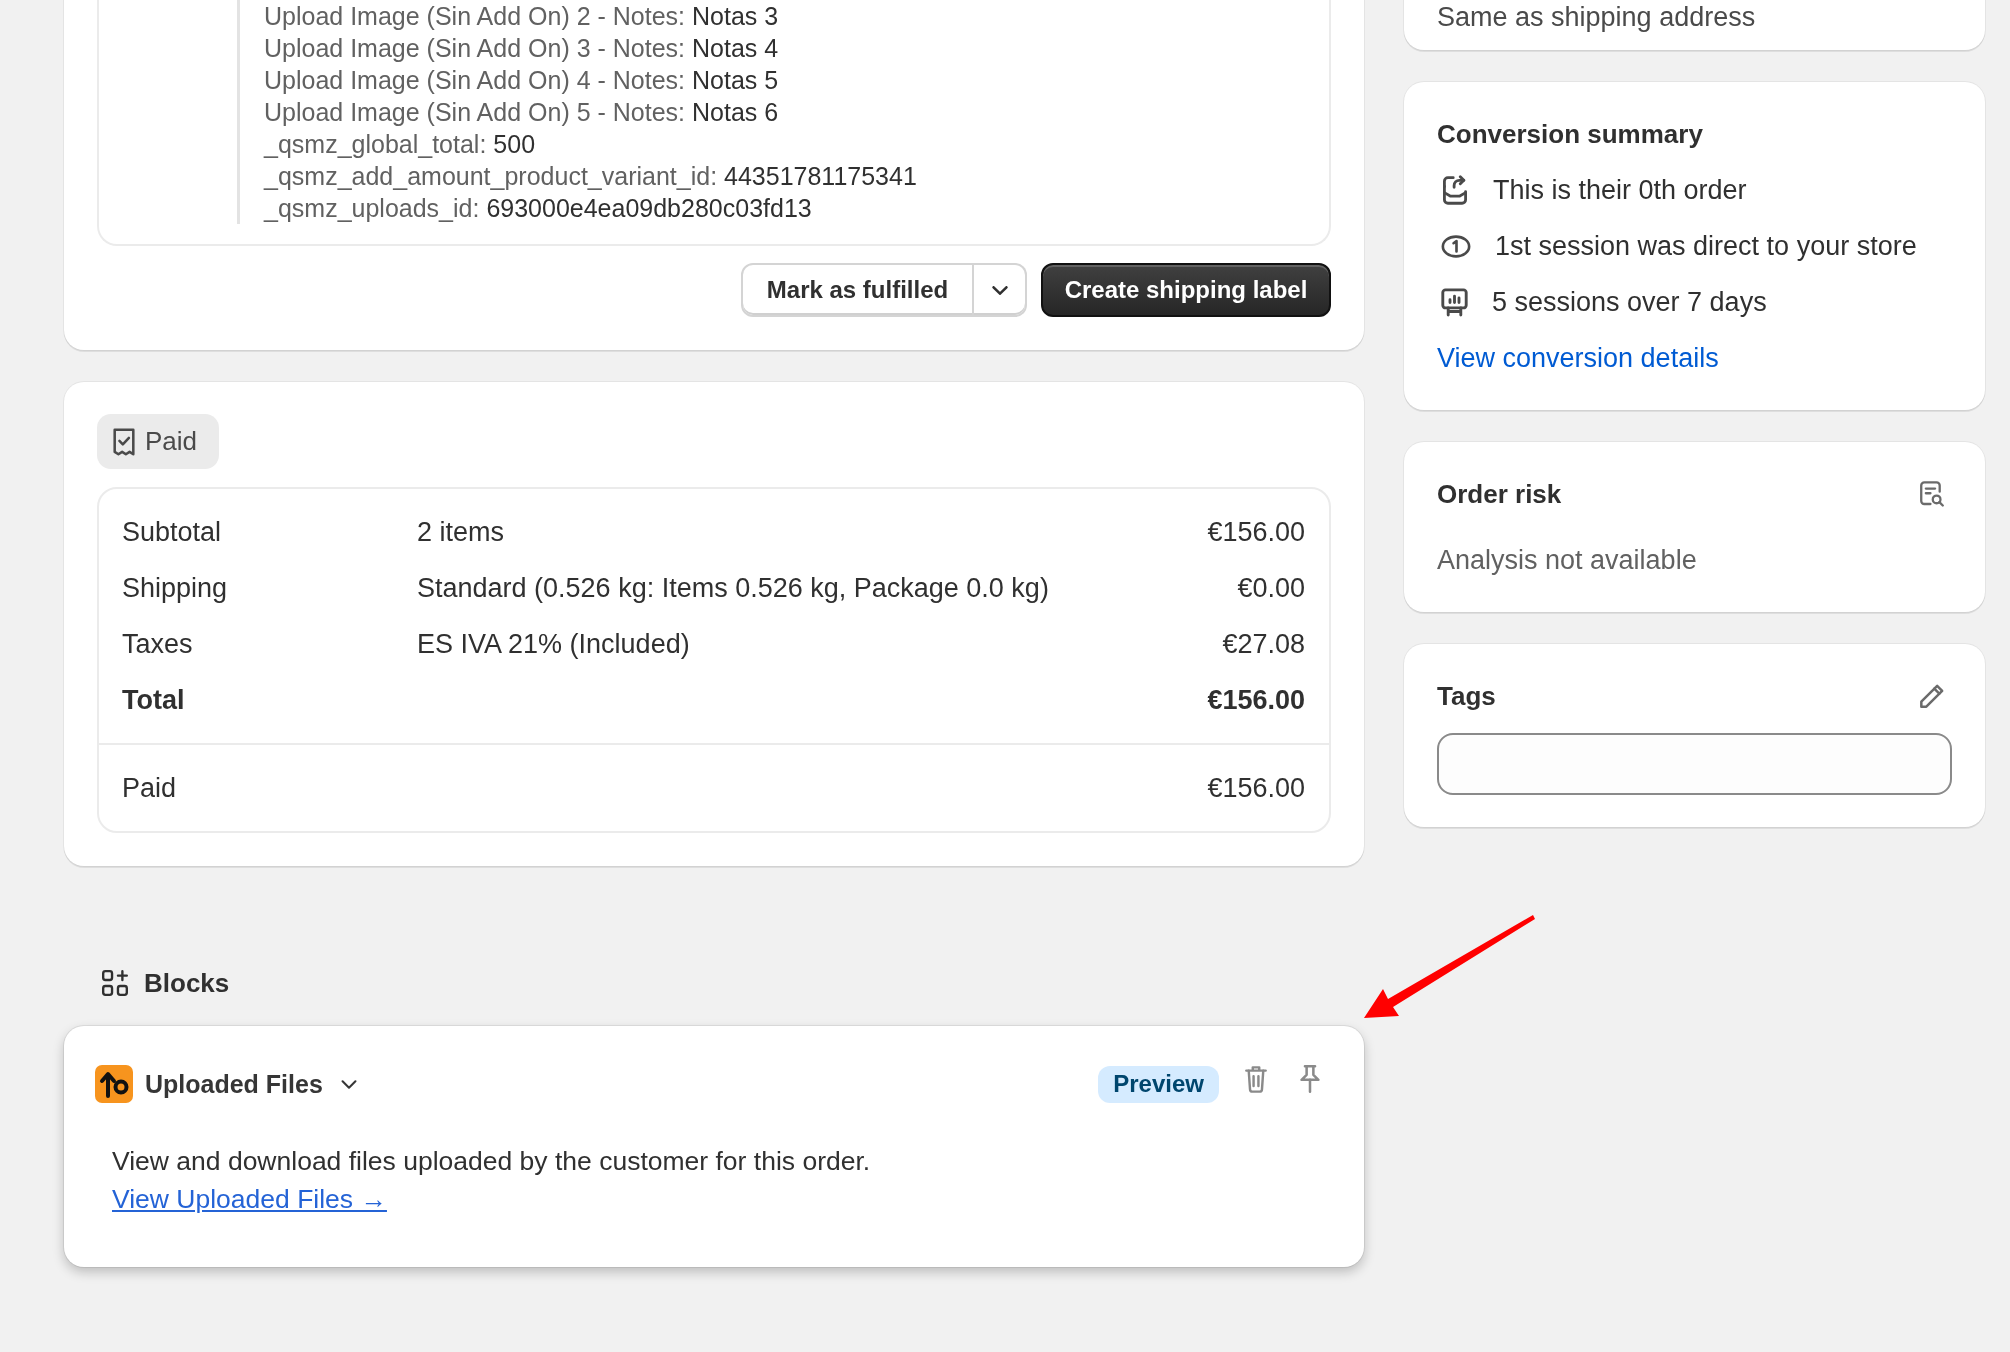 The width and height of the screenshot is (2010, 1352). I want to click on numbered-circle-icon, so click(1456, 246).